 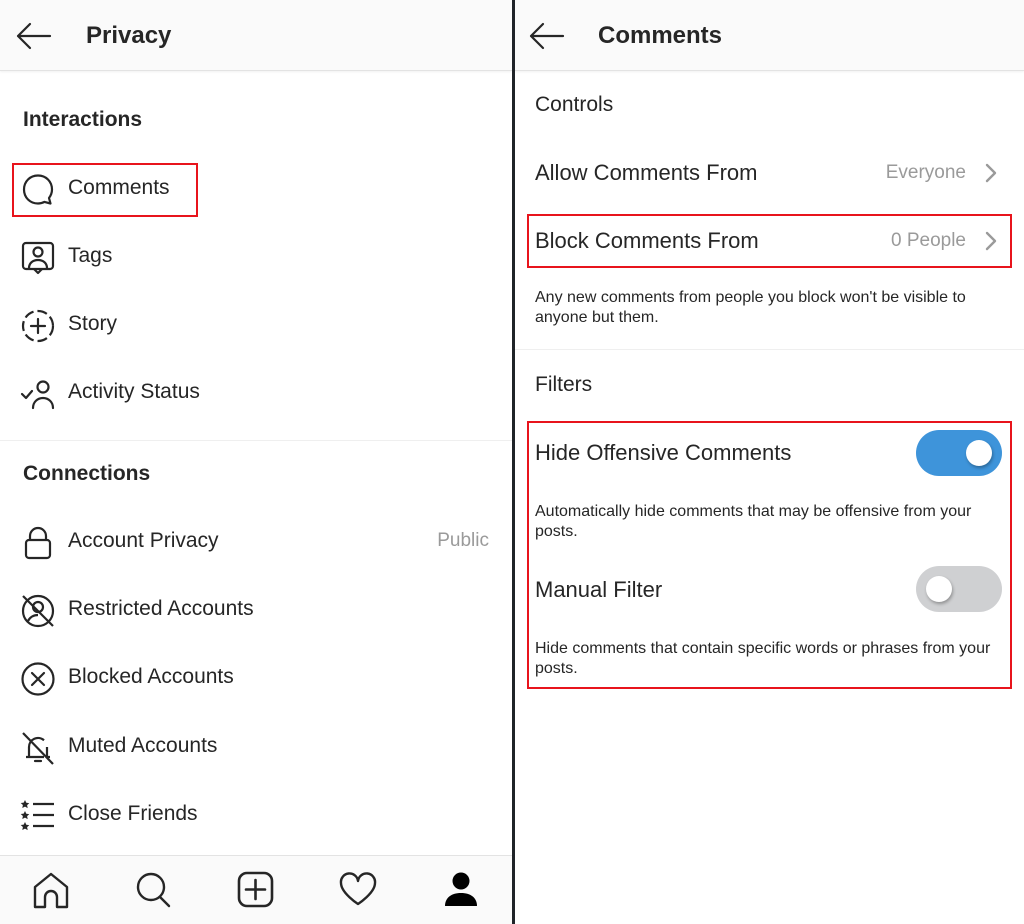 What do you see at coordinates (83, 119) in the screenshot?
I see `section-title-interactions: Interactions` at bounding box center [83, 119].